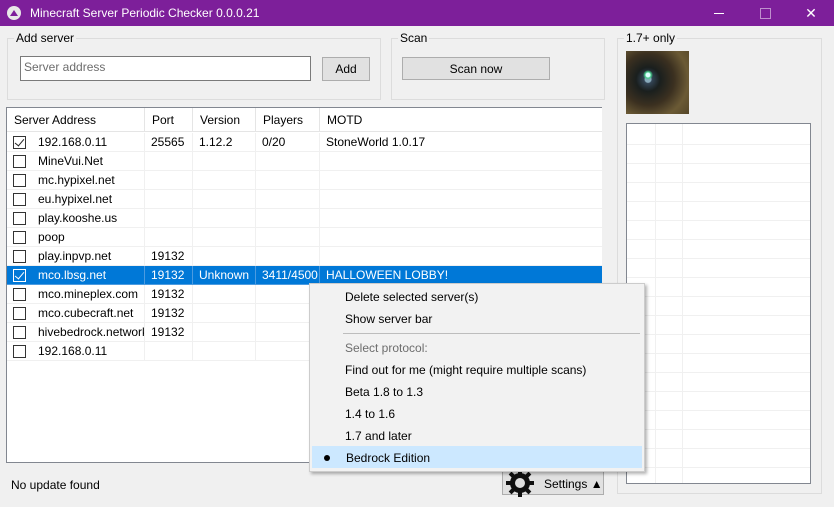 The image size is (834, 507). I want to click on server-address: eu.hypixel.net, so click(75, 199).